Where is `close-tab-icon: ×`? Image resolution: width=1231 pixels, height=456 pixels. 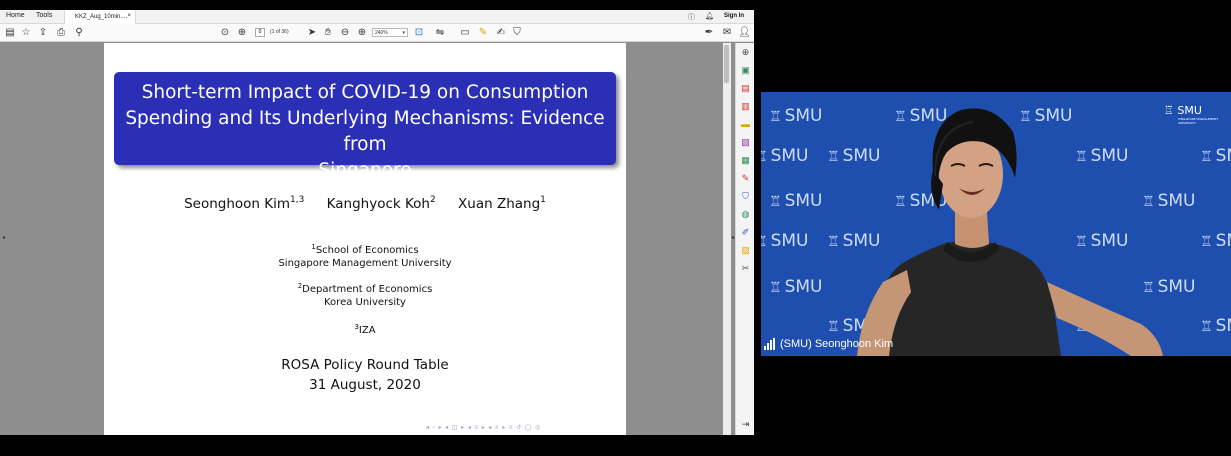
close-tab-icon: × is located at coordinates (129, 16).